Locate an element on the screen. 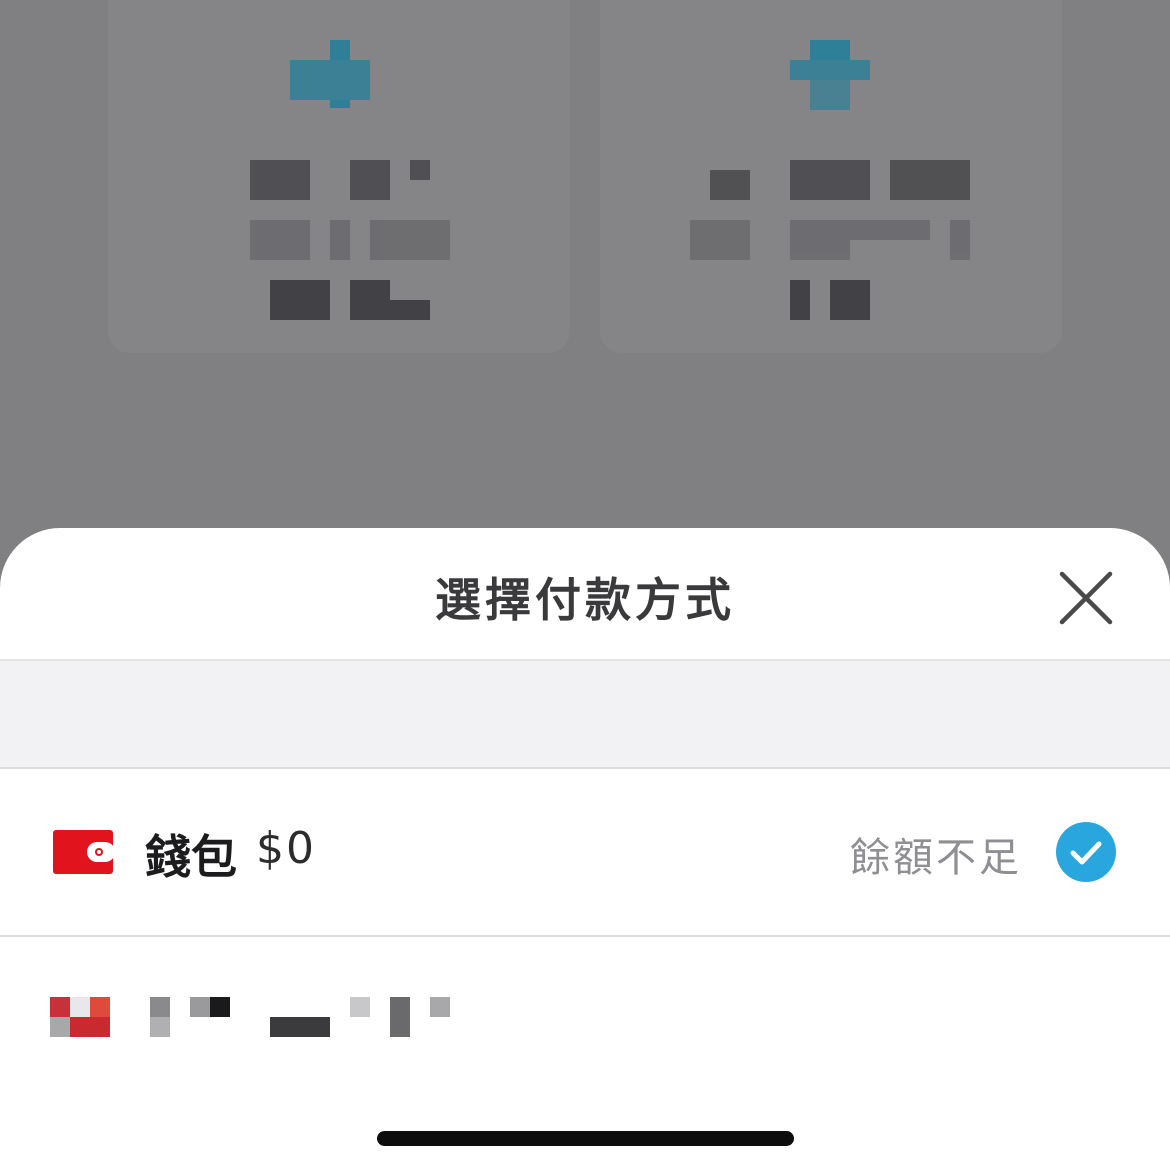  close-button is located at coordinates (1086, 598).